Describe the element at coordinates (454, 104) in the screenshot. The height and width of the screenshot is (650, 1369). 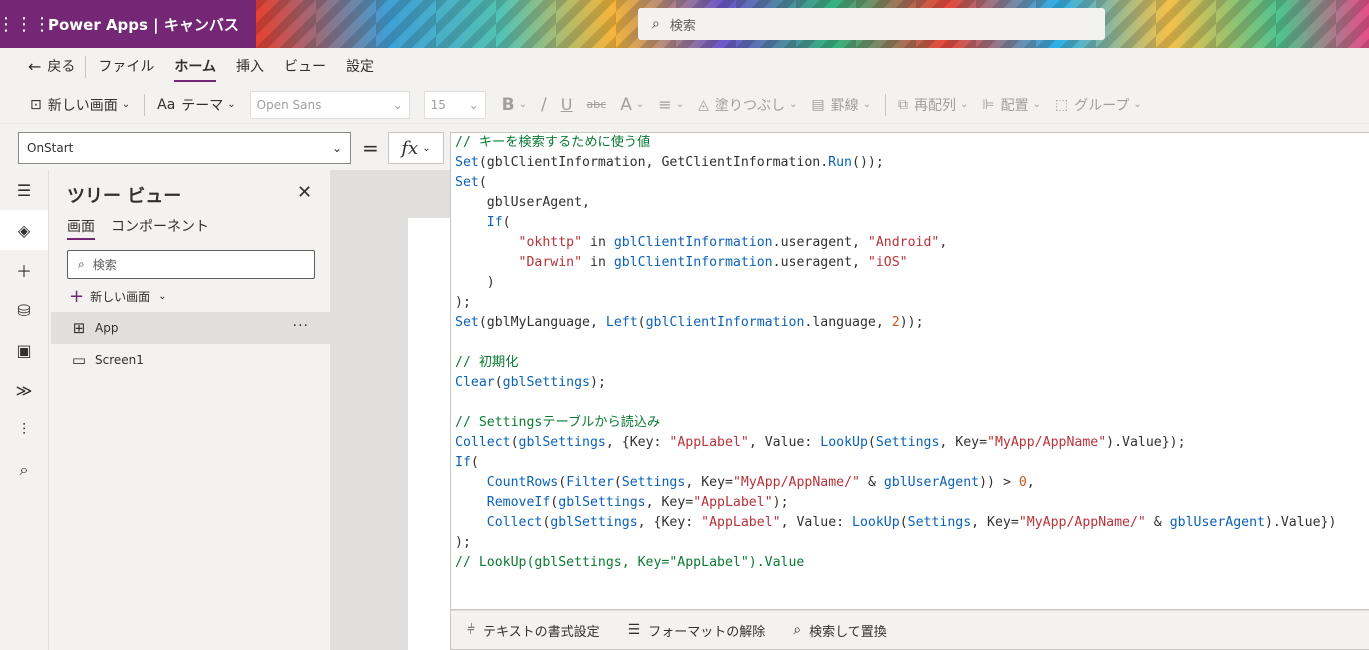
I see `font-size-select: 15 ⌄` at that location.